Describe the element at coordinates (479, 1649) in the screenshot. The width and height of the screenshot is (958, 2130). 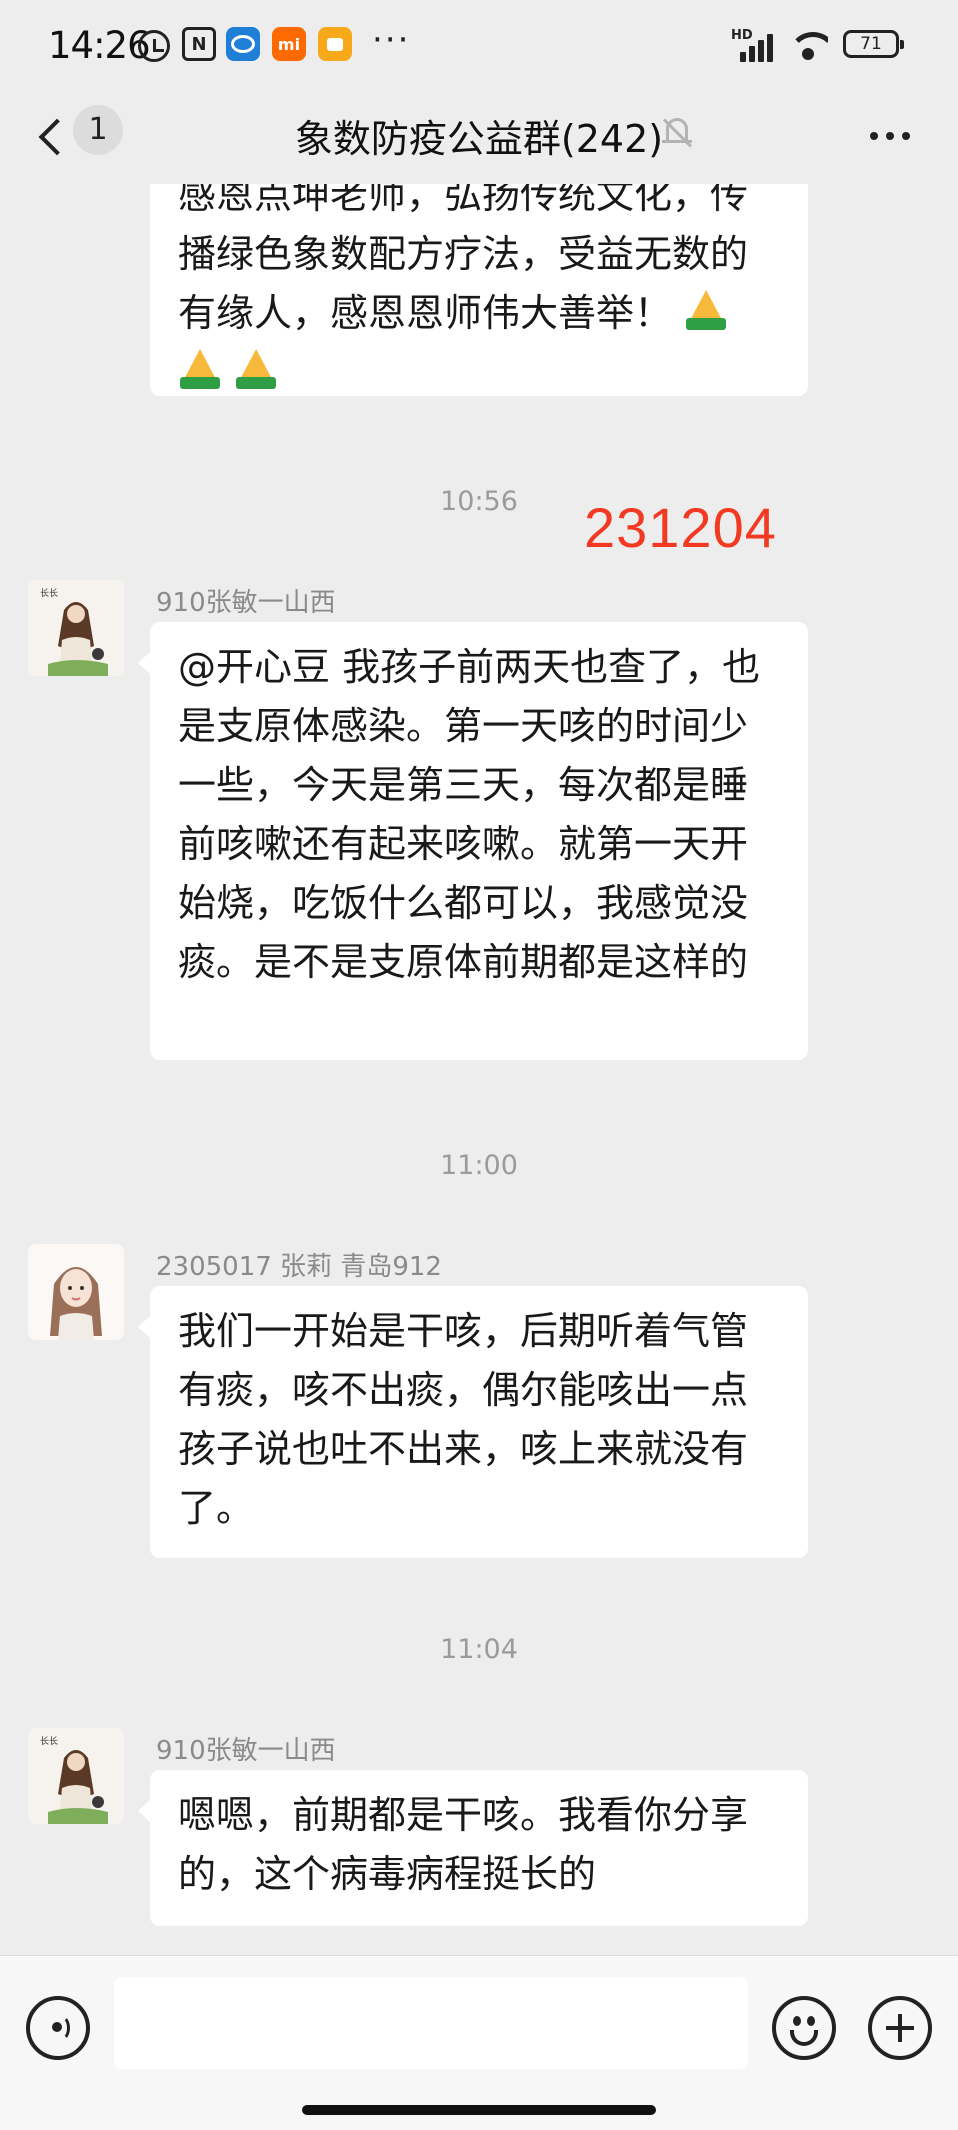
I see `message-timestamp: 11:04` at that location.